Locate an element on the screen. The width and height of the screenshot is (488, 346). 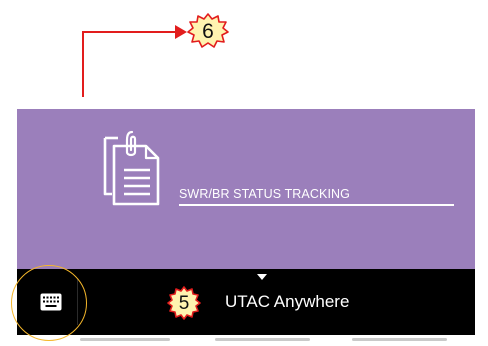
keyboard-icon is located at coordinates (51, 302).